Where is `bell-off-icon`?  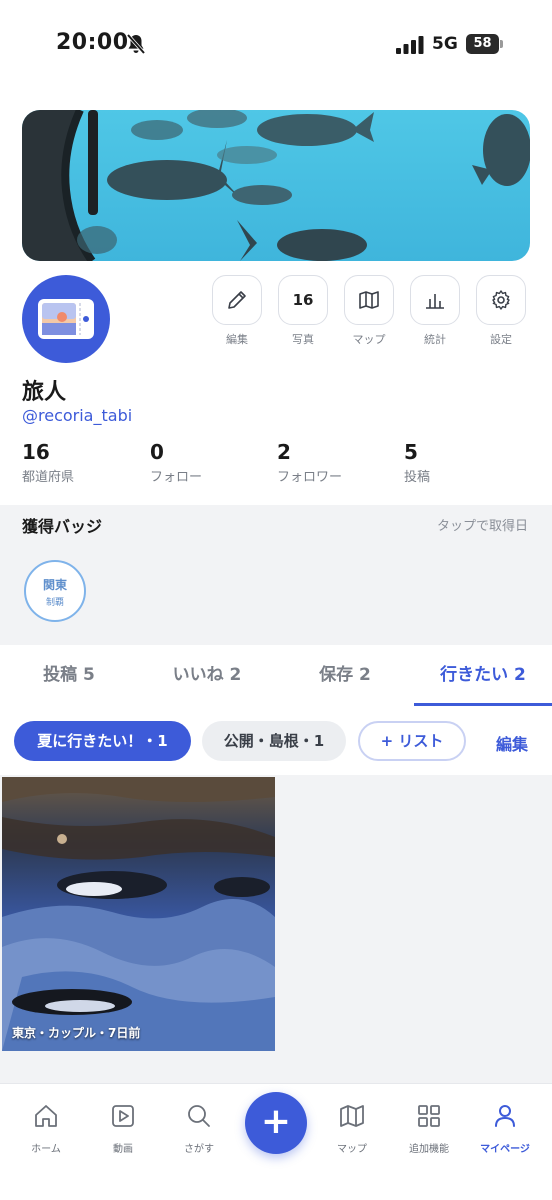
bell-off-icon is located at coordinates (136, 44).